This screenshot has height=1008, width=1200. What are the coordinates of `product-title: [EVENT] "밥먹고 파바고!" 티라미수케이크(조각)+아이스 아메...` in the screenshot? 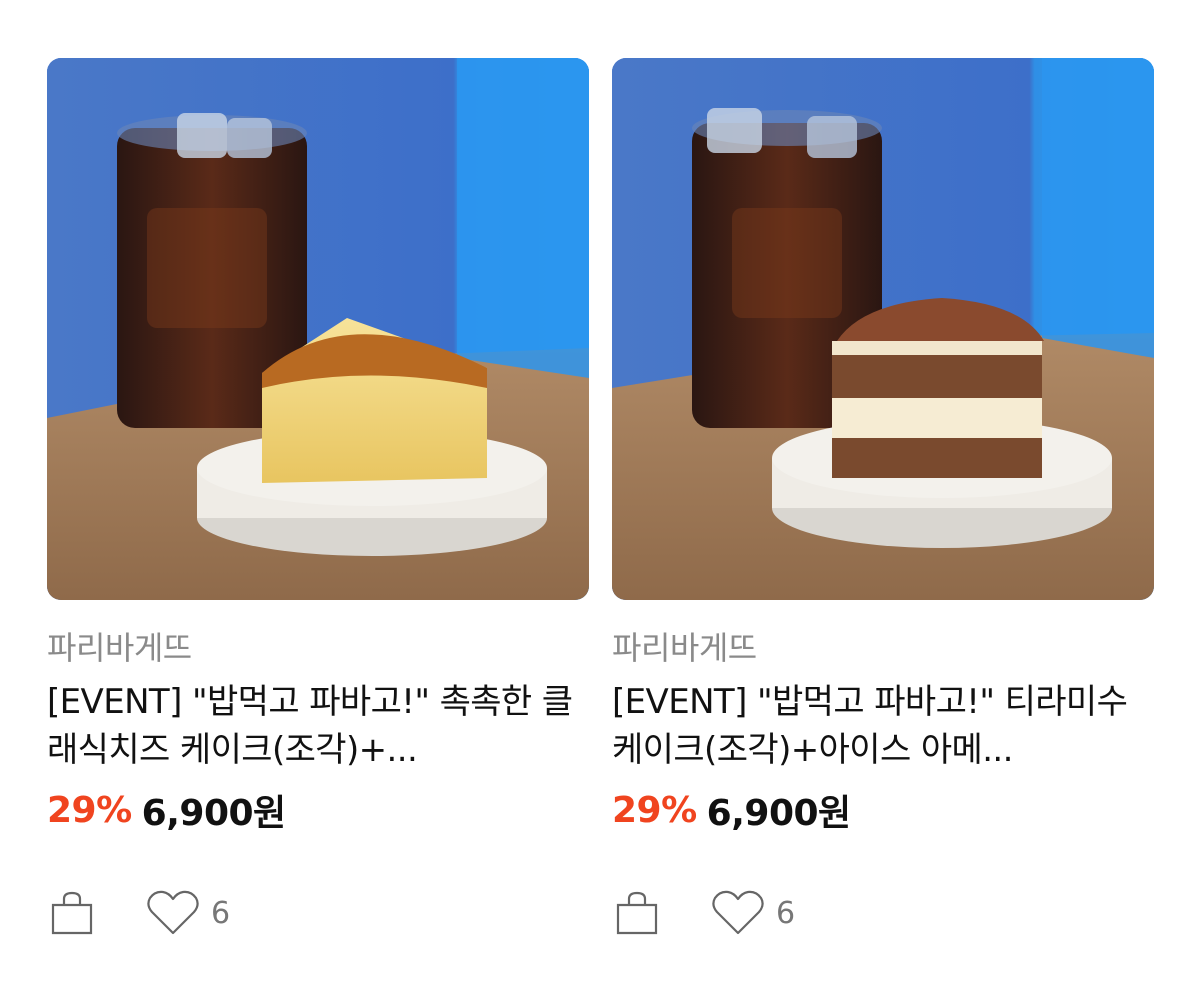 It's located at (883, 726).